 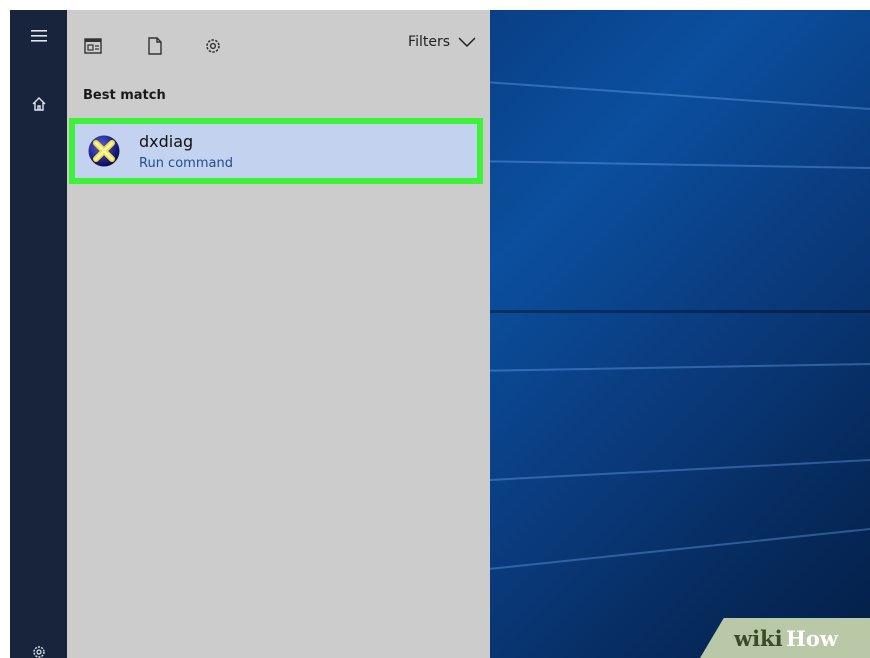 What do you see at coordinates (166, 141) in the screenshot?
I see `result-title: dxdiag` at bounding box center [166, 141].